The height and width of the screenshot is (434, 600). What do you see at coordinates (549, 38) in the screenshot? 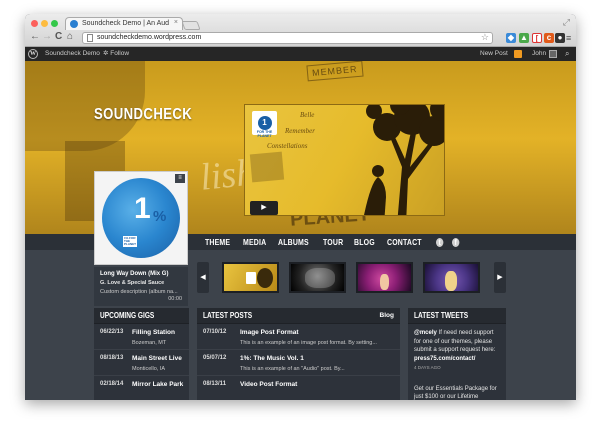
I see `extension-icon: c` at bounding box center [549, 38].